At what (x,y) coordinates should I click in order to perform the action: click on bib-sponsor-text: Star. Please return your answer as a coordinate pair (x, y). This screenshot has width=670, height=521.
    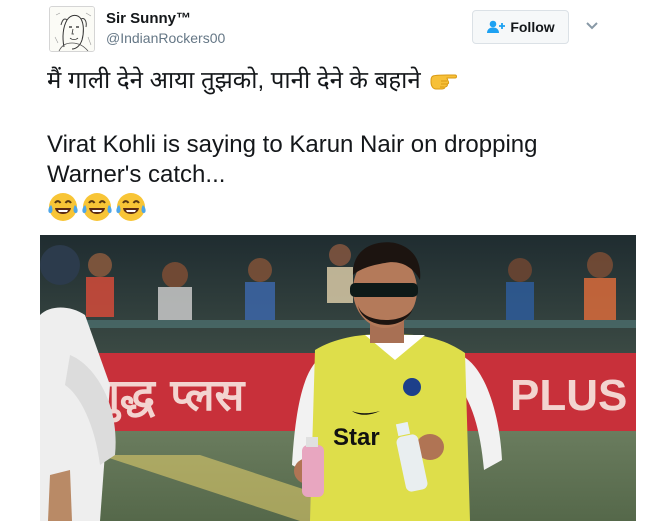
    Looking at the image, I should click on (356, 437).